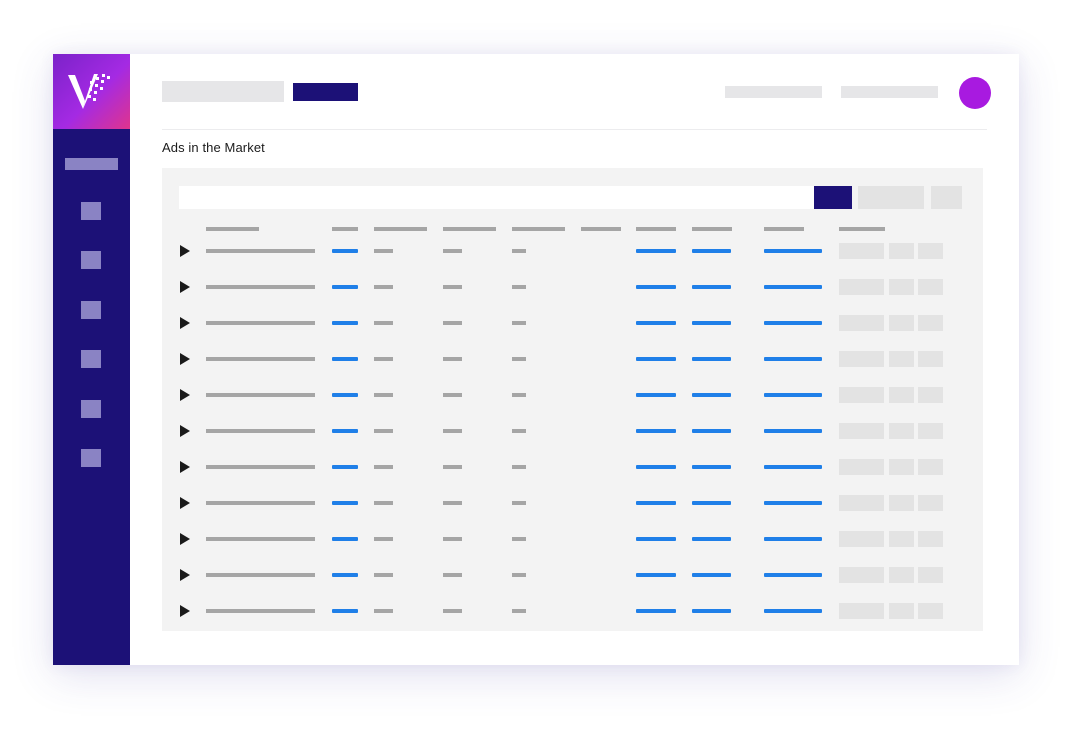 This screenshot has height=732, width=1086. I want to click on search-button, so click(833, 197).